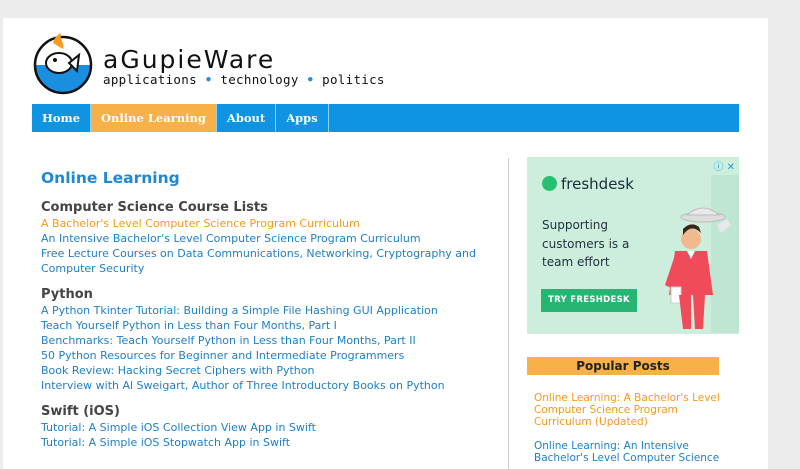 Image resolution: width=800 pixels, height=469 pixels. I want to click on site-title: aGupieWare, so click(189, 60).